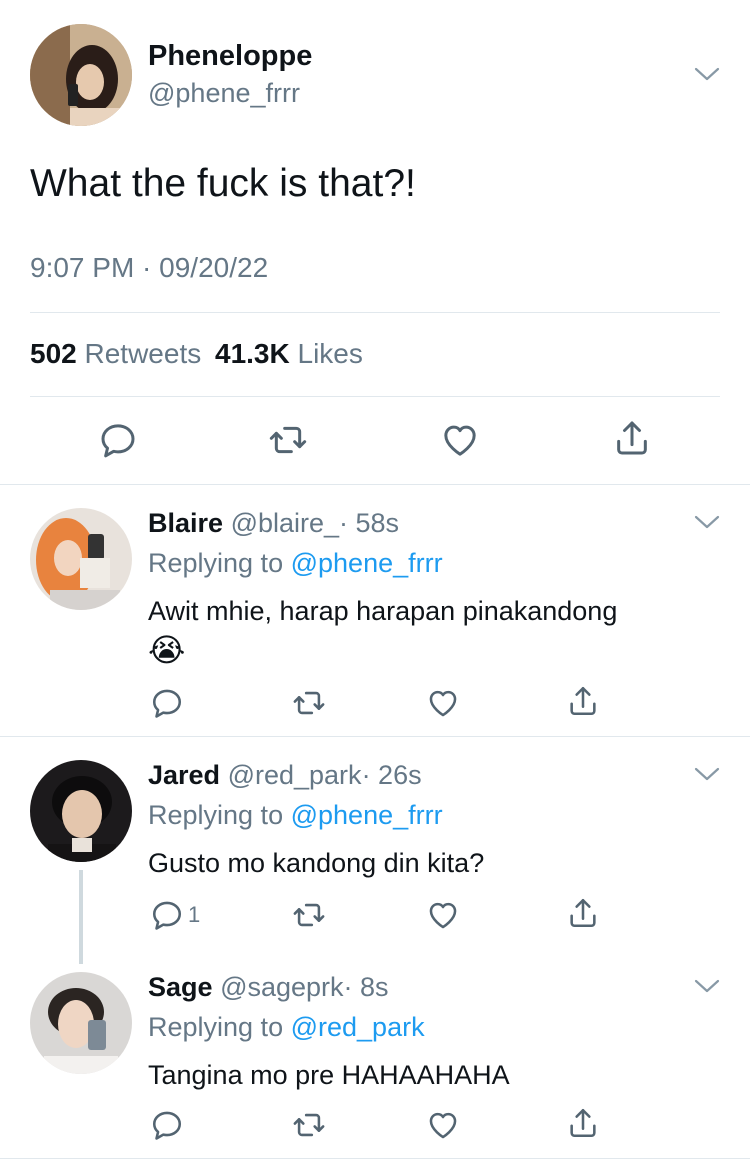 The width and height of the screenshot is (750, 1161). Describe the element at coordinates (53, 353) in the screenshot. I see `retweets-count: 502` at that location.